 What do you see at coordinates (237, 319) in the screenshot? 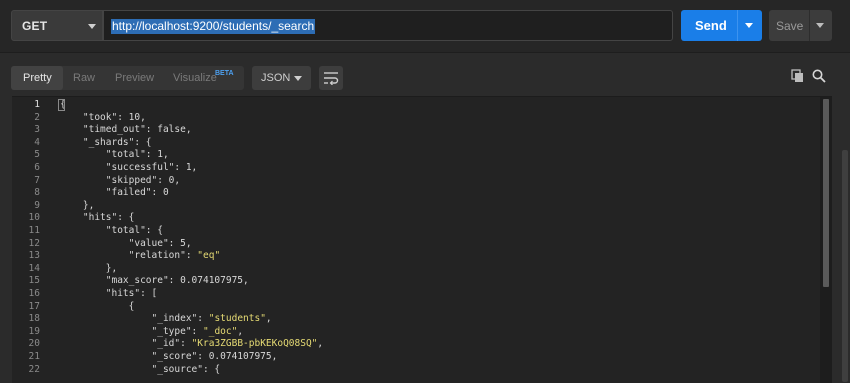
I see `json-string-value: "students"` at bounding box center [237, 319].